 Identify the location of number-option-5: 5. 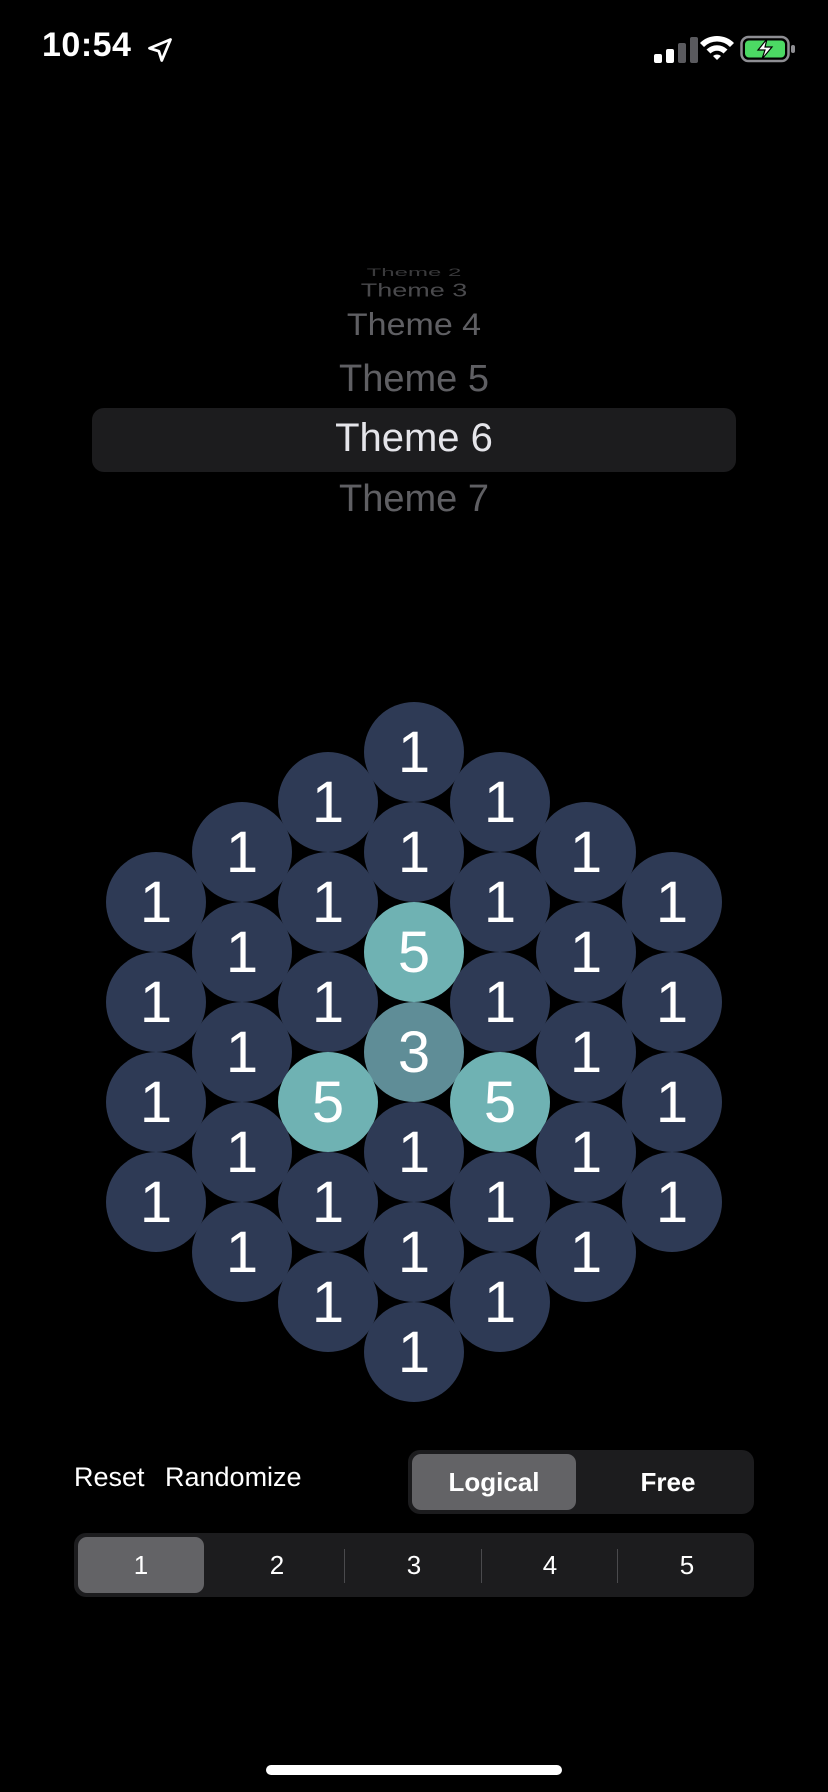
(687, 1565).